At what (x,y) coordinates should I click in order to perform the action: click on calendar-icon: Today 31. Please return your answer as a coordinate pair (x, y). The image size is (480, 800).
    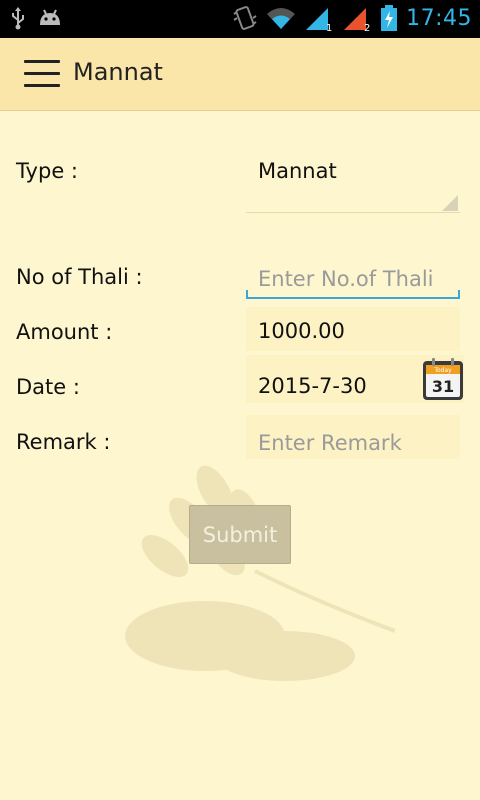
    Looking at the image, I should click on (443, 379).